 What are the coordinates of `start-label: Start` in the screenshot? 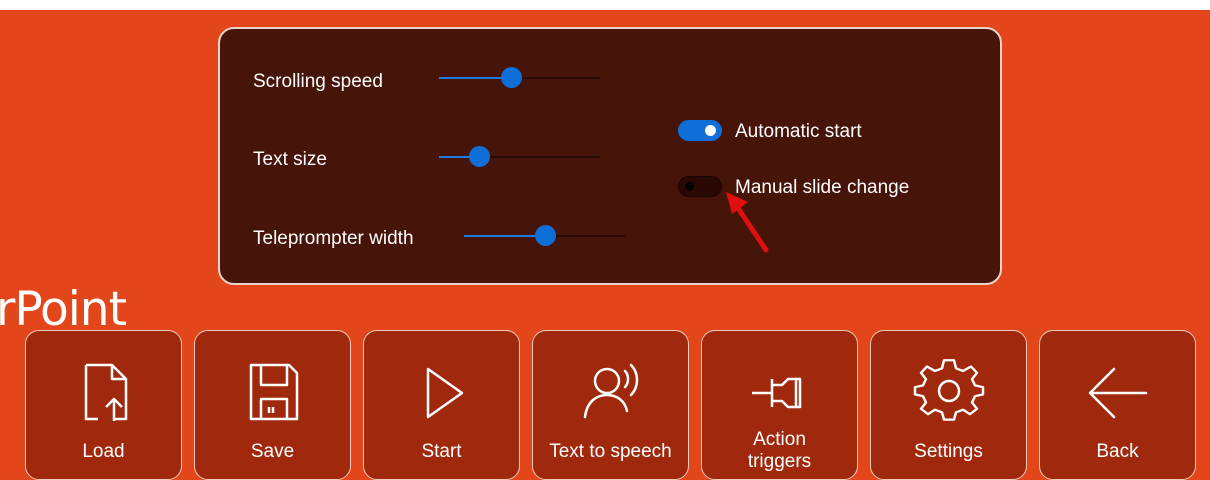 It's located at (441, 451).